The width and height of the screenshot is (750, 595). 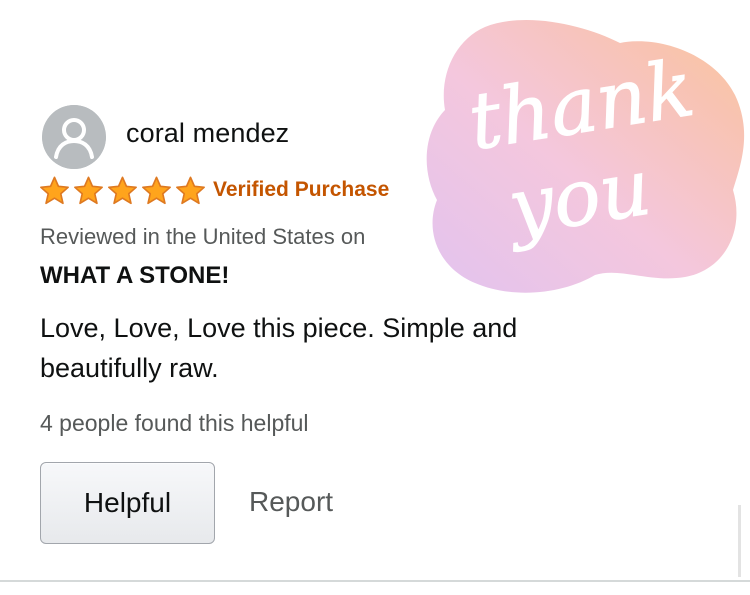 What do you see at coordinates (174, 423) in the screenshot?
I see `helpful-count: 4 people found this helpful` at bounding box center [174, 423].